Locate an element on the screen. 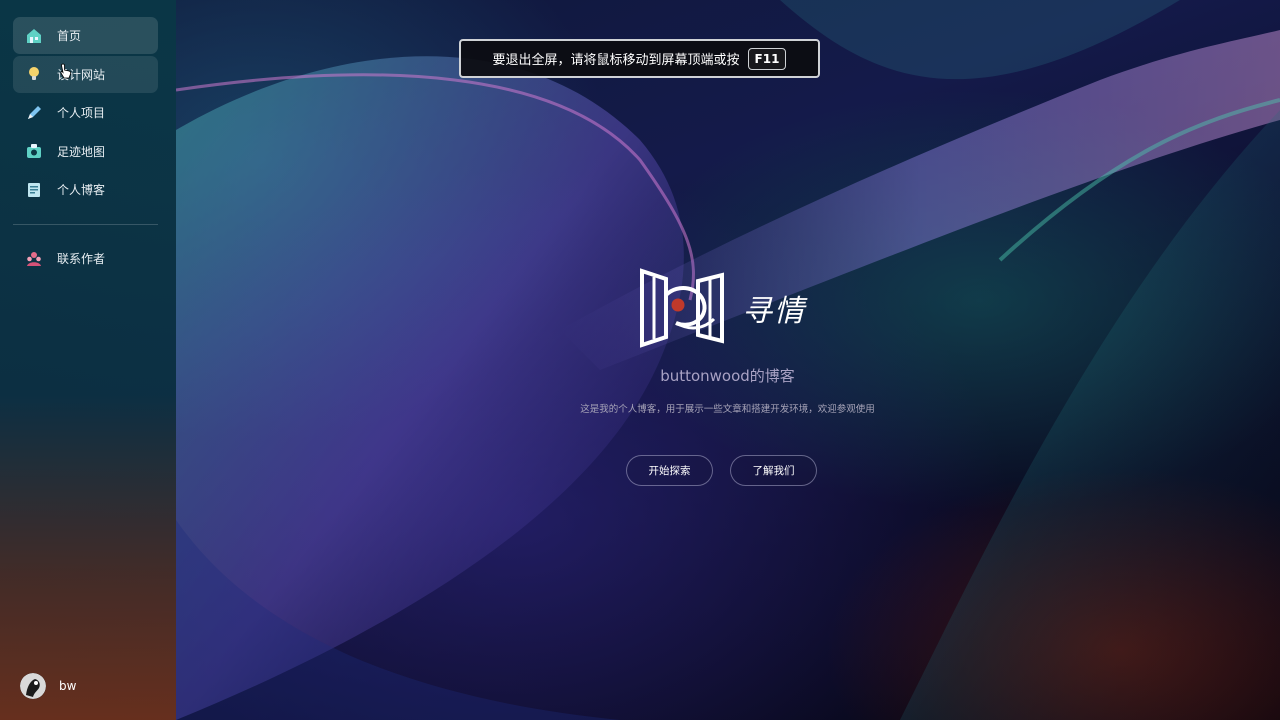  avatar is located at coordinates (33, 686).